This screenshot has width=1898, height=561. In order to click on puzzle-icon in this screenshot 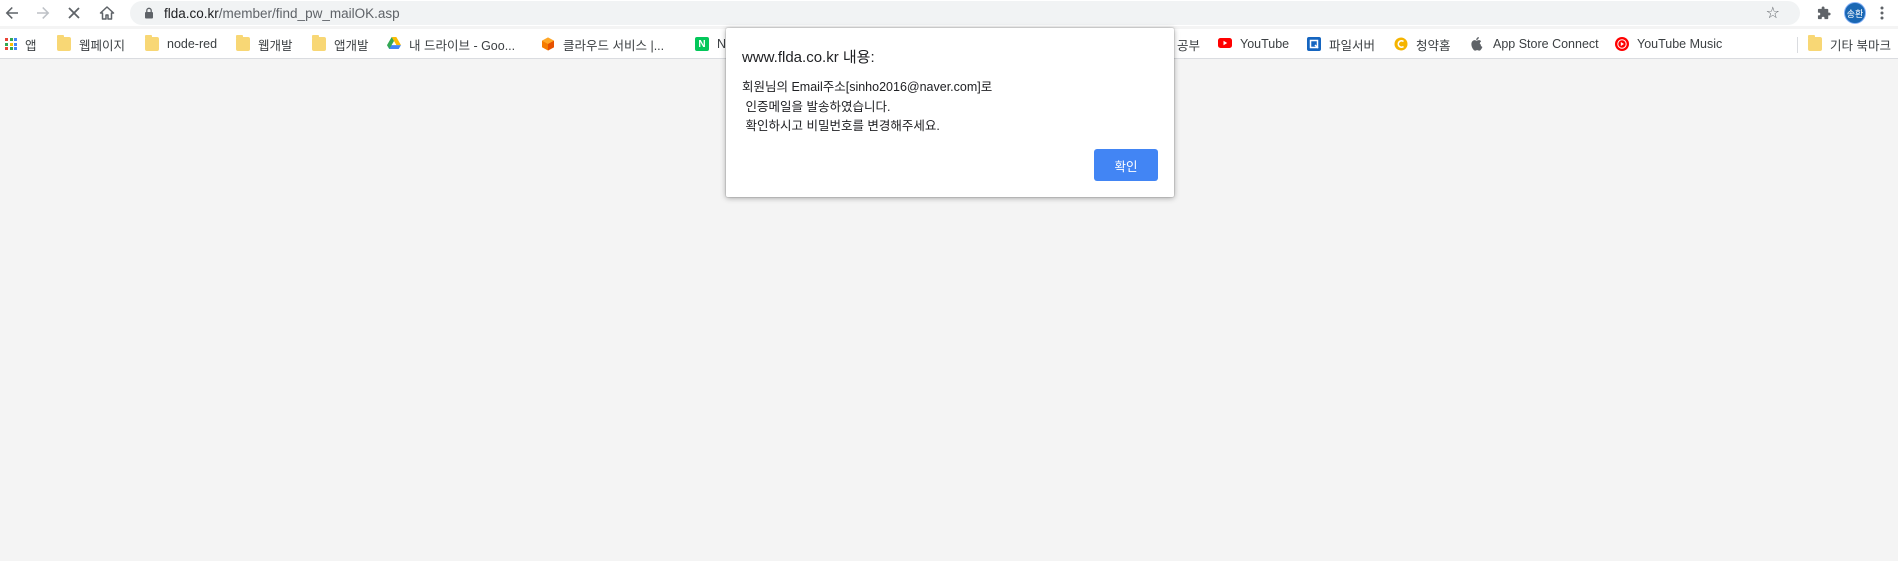, I will do `click(1824, 12)`.